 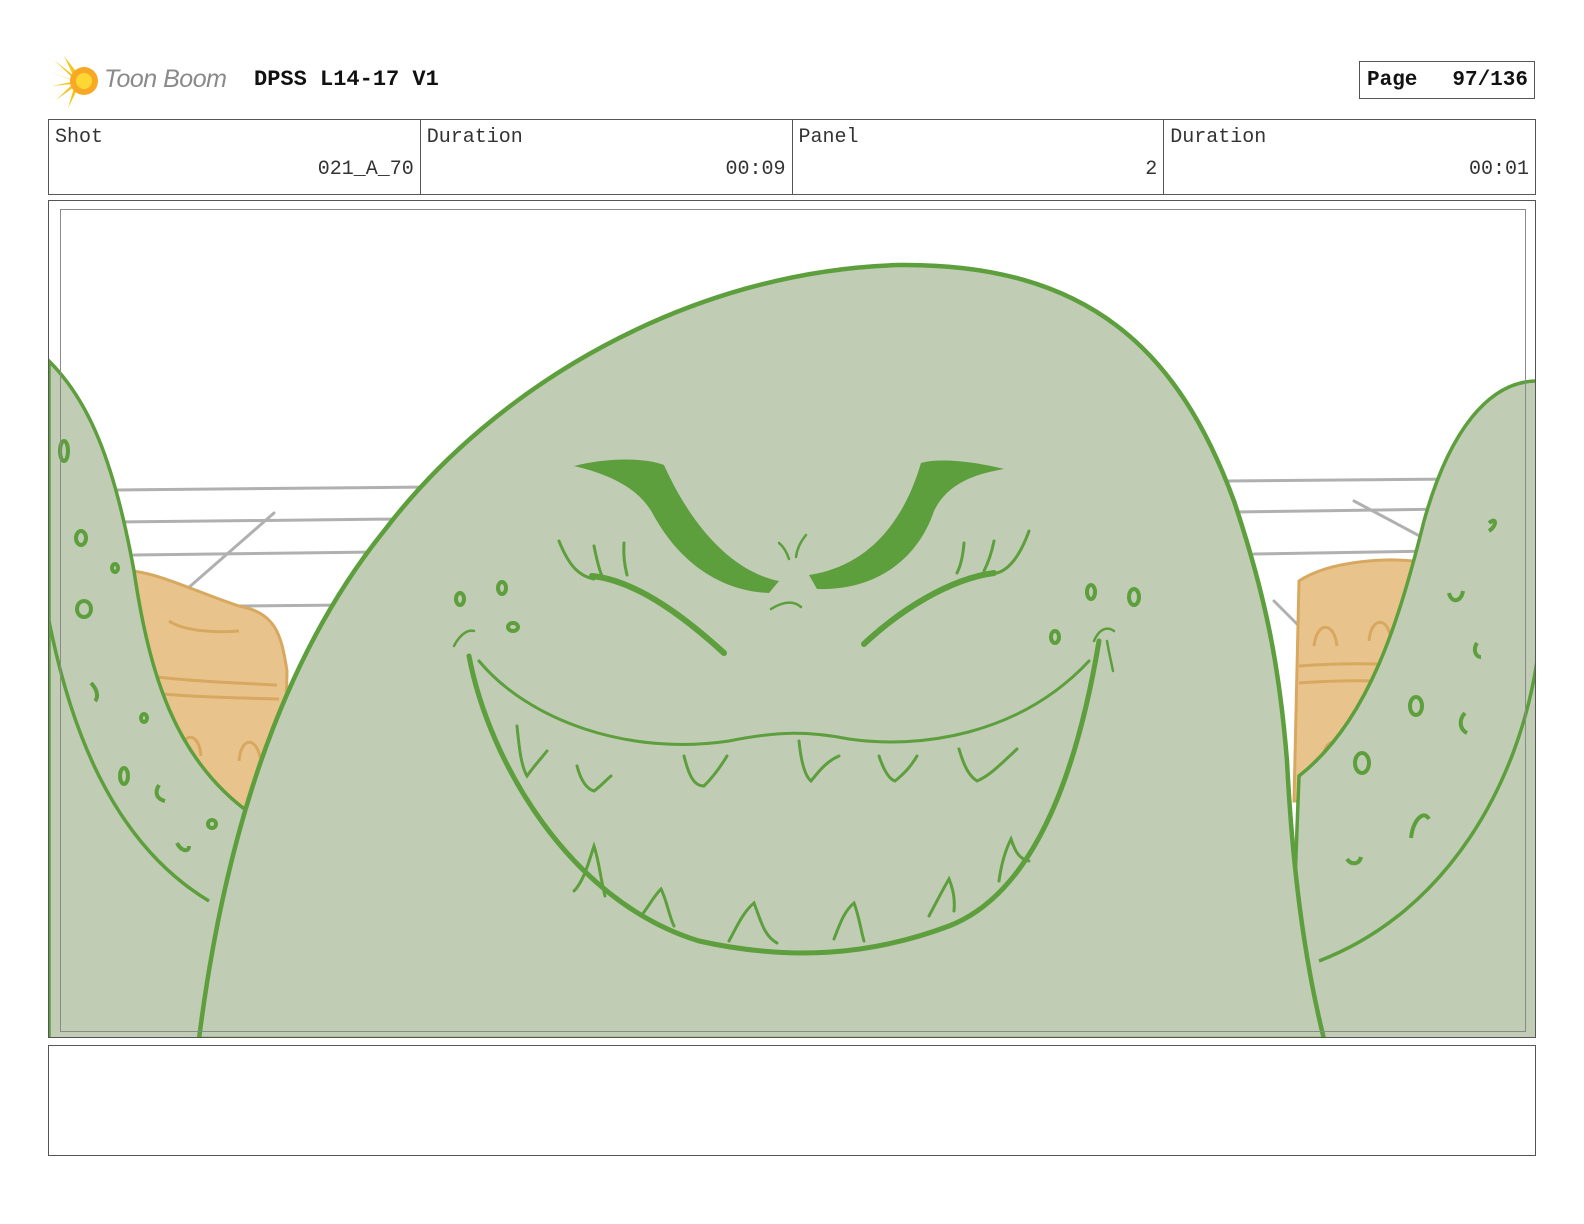 What do you see at coordinates (346, 79) in the screenshot?
I see `project-title: DPSS L14-17 V1` at bounding box center [346, 79].